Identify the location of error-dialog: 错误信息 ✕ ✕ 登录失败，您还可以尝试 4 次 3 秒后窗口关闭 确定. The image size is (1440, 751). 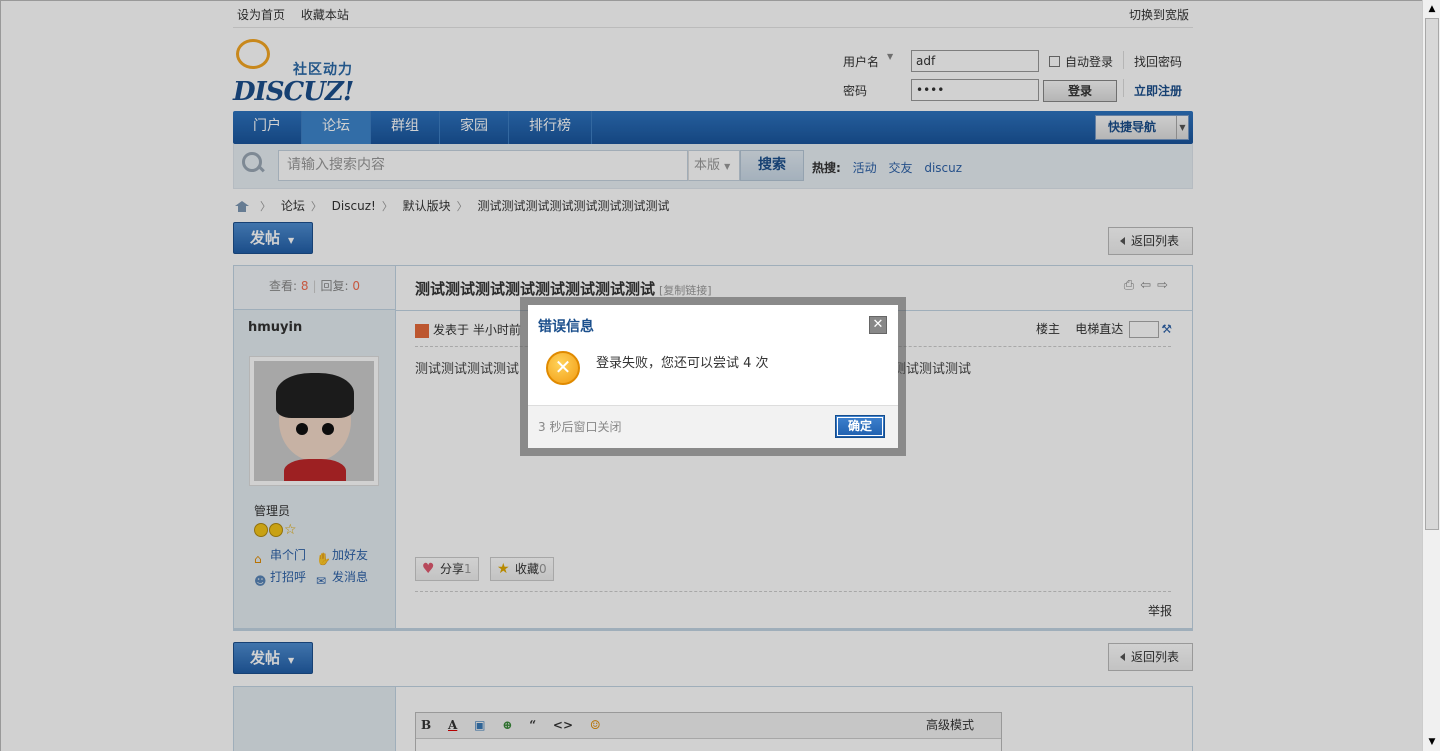
(713, 376).